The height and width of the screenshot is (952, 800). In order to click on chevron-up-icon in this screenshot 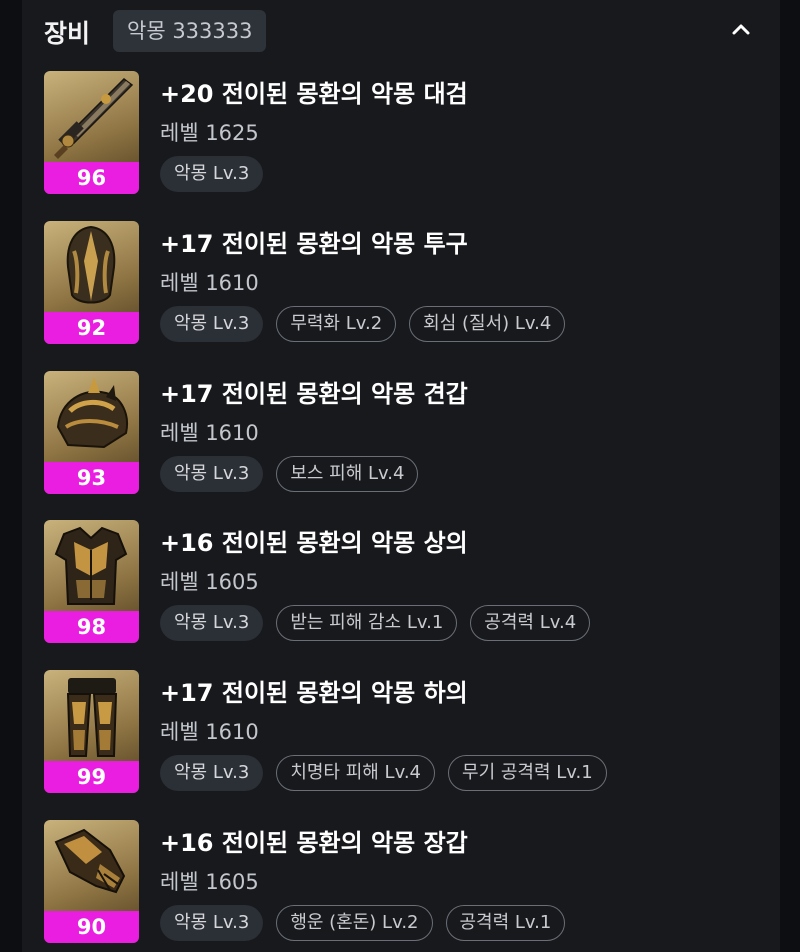, I will do `click(741, 29)`.